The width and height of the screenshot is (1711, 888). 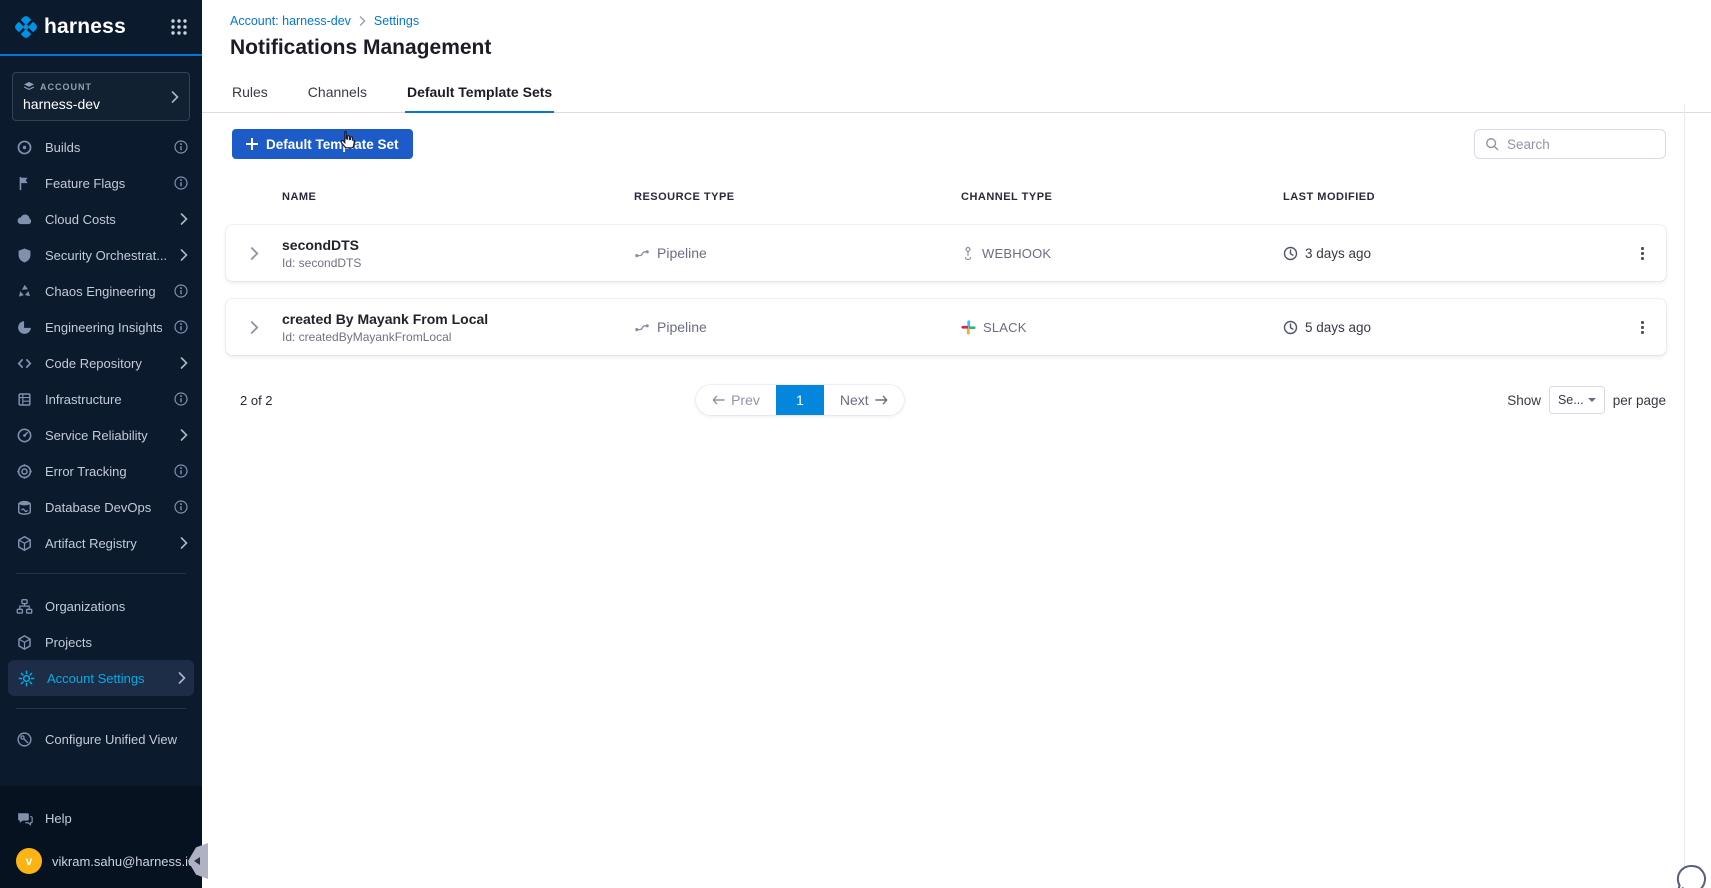 I want to click on sidebar-item-account-settings: Account Settings, so click(x=101, y=678).